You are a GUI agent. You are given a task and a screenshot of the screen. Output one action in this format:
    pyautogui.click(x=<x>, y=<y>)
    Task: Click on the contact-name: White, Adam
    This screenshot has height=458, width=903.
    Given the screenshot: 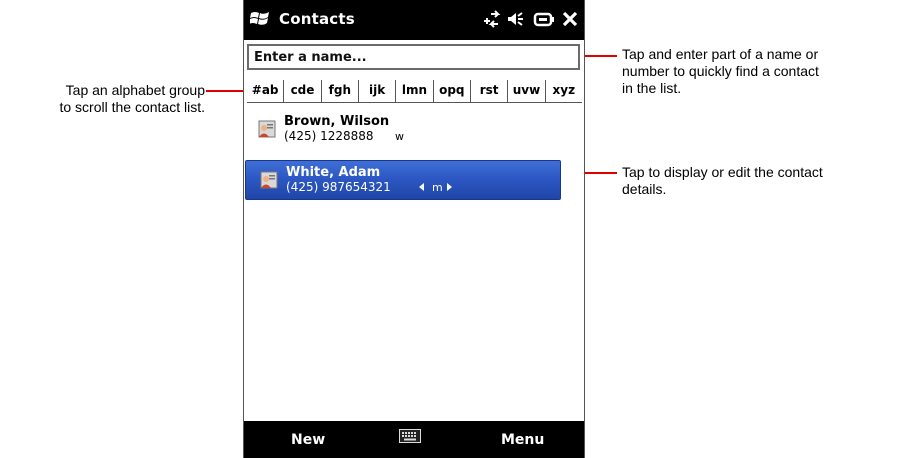 What is the action you would take?
    pyautogui.click(x=333, y=172)
    